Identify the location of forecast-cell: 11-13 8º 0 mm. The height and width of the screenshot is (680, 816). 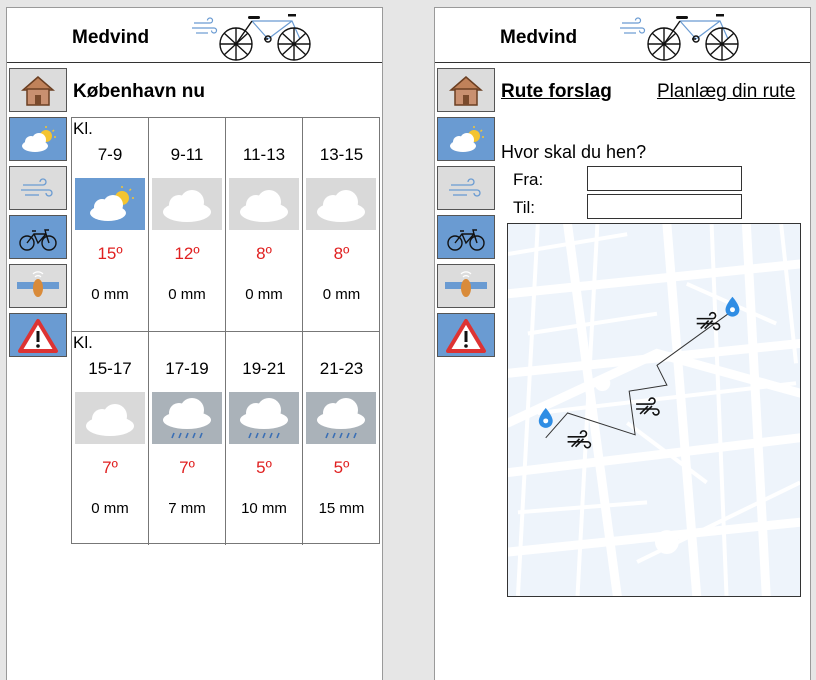
(264, 224).